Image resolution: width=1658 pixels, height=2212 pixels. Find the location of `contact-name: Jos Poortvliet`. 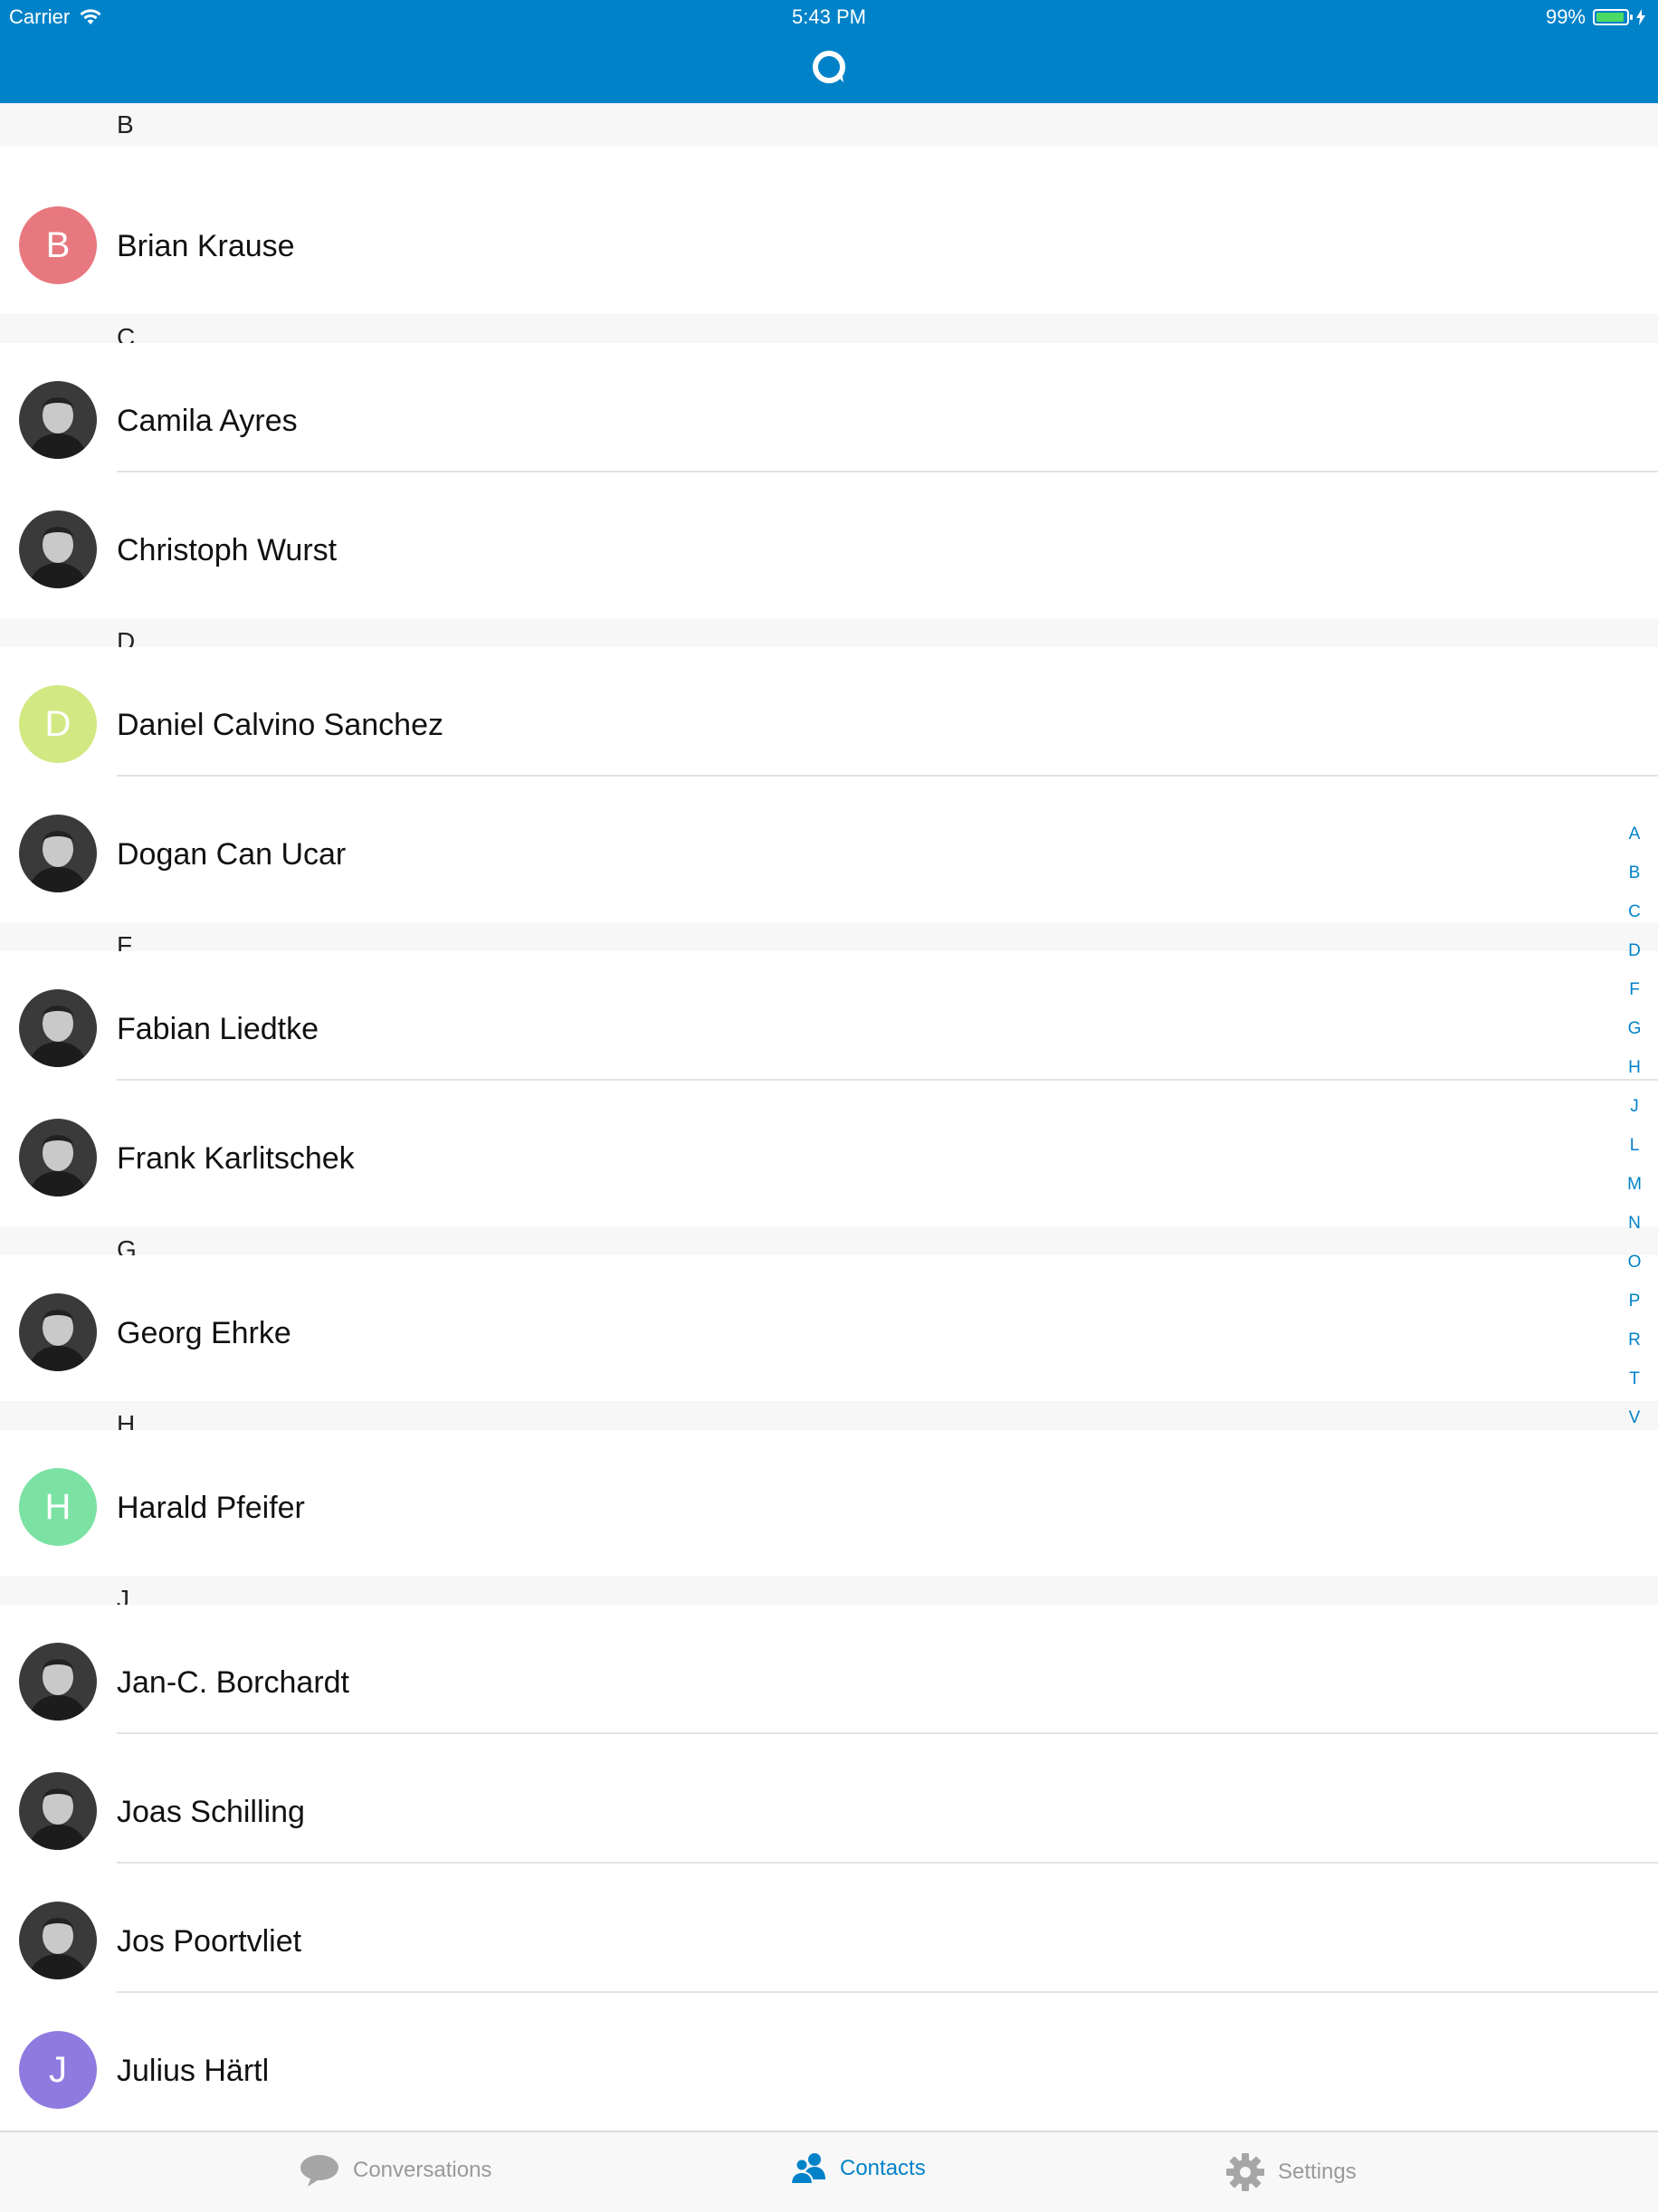

contact-name: Jos Poortvliet is located at coordinates (209, 1941).